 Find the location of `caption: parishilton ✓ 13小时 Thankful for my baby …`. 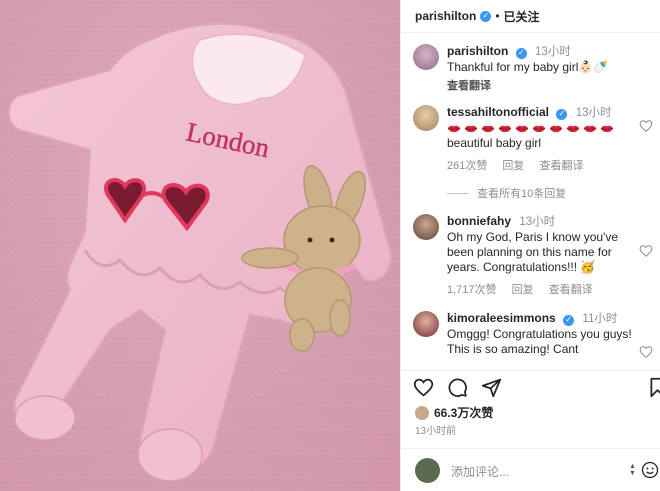

caption: parishilton ✓ 13小时 Thankful for my baby … is located at coordinates (530, 68).